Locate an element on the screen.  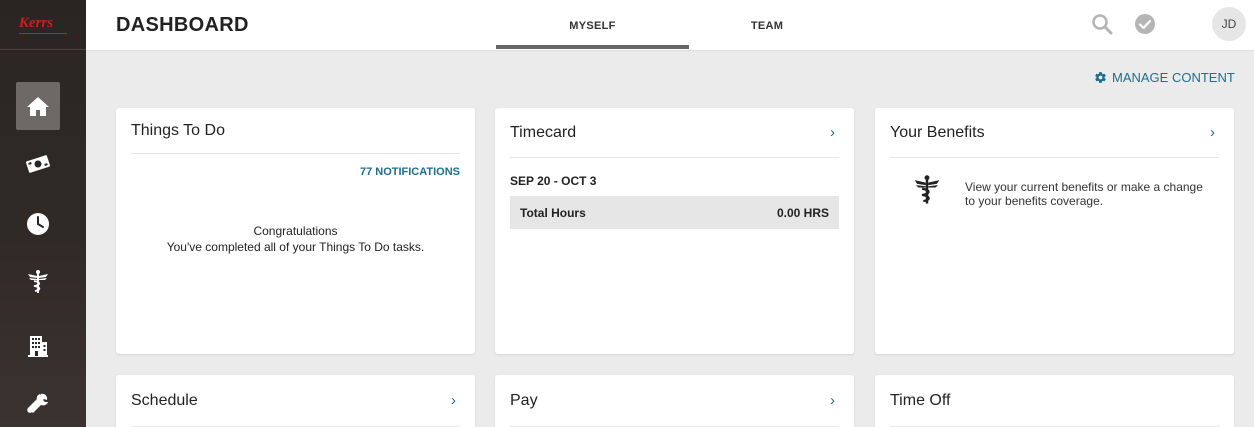
card-title: Things To Do is located at coordinates (178, 130).